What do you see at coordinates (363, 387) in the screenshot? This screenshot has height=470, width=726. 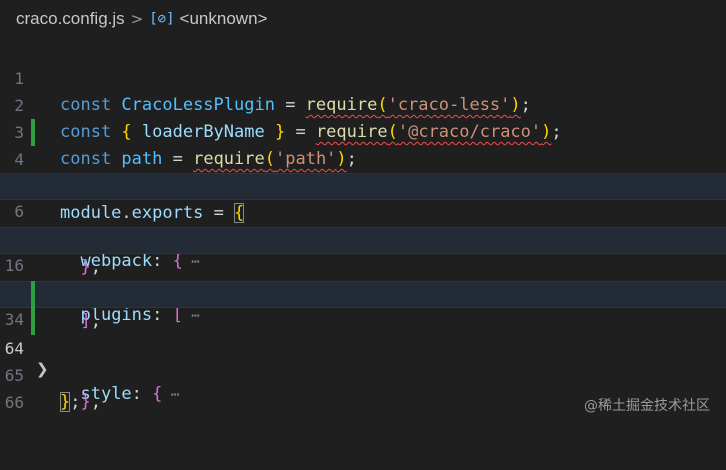 I see `code-line-66: 66` at bounding box center [363, 387].